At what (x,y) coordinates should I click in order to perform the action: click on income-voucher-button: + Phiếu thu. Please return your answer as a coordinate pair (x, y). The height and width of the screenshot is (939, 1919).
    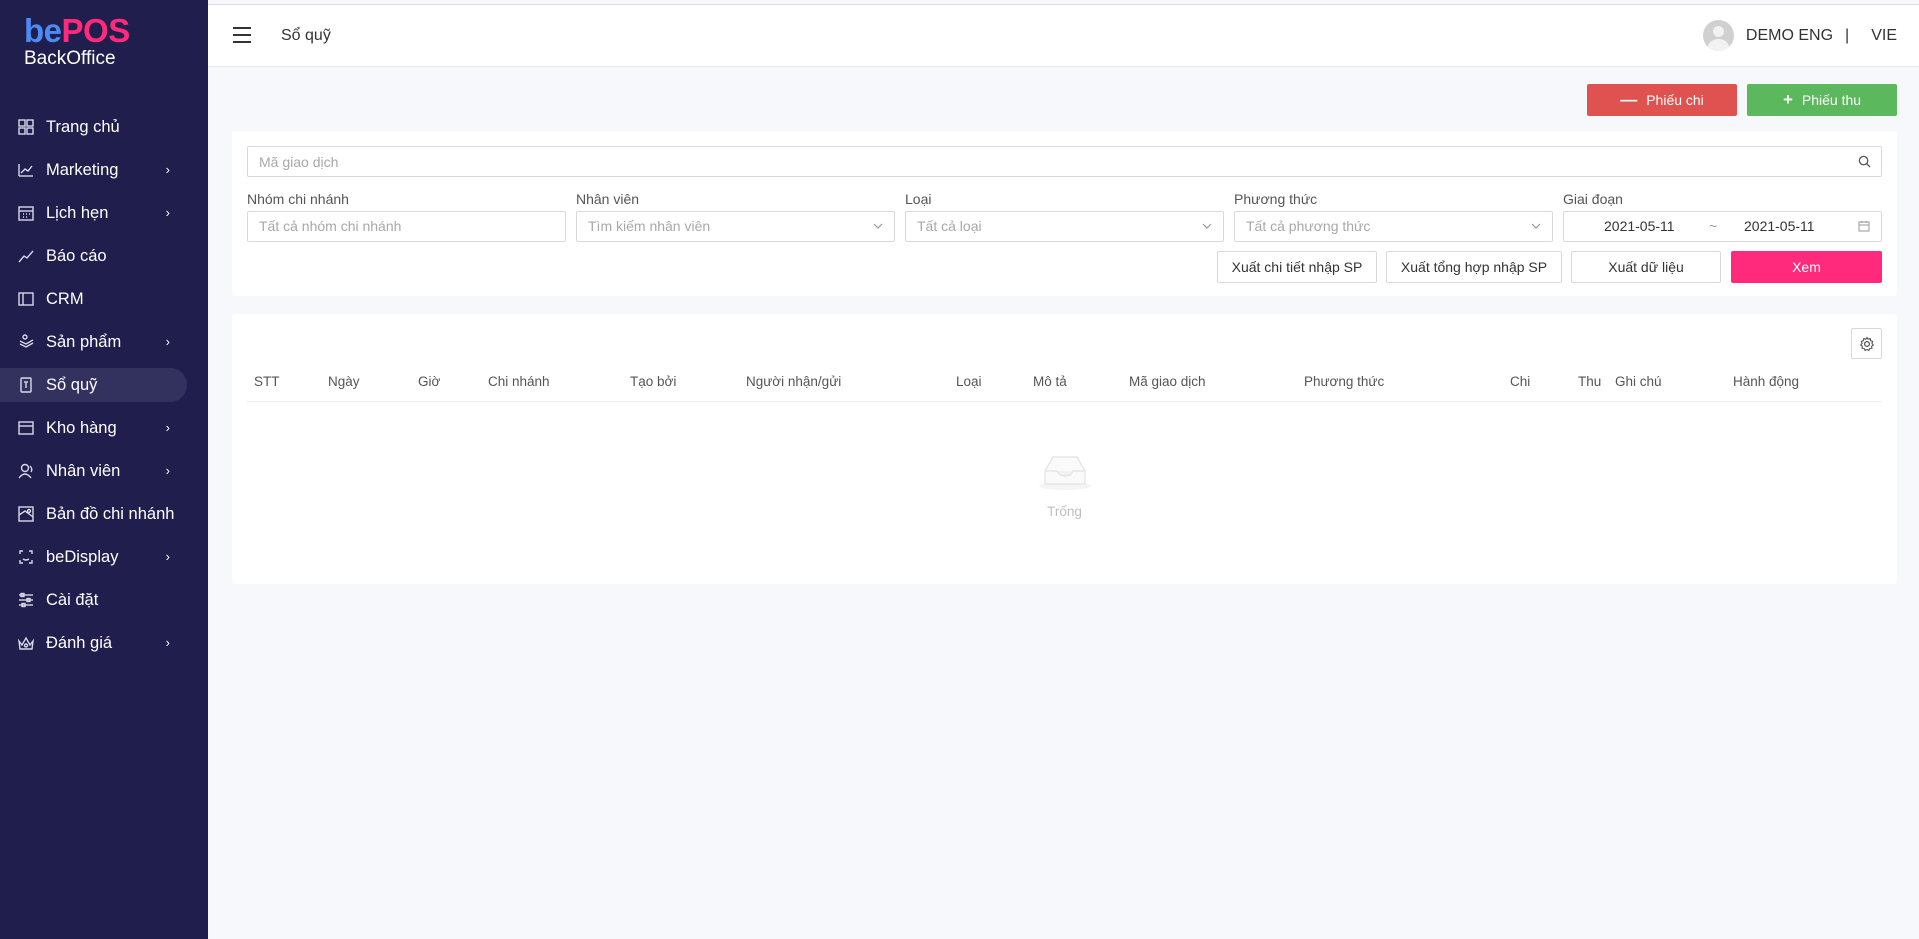
    Looking at the image, I should click on (1822, 100).